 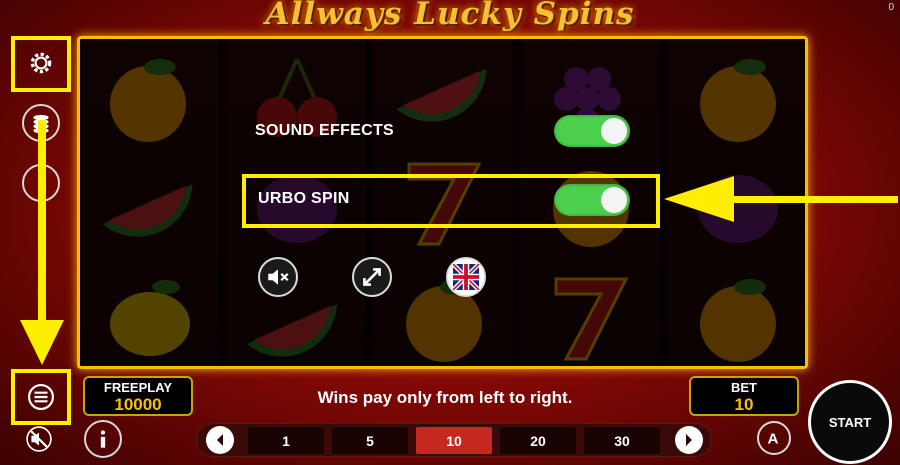 I want to click on start-button: START, so click(x=850, y=422).